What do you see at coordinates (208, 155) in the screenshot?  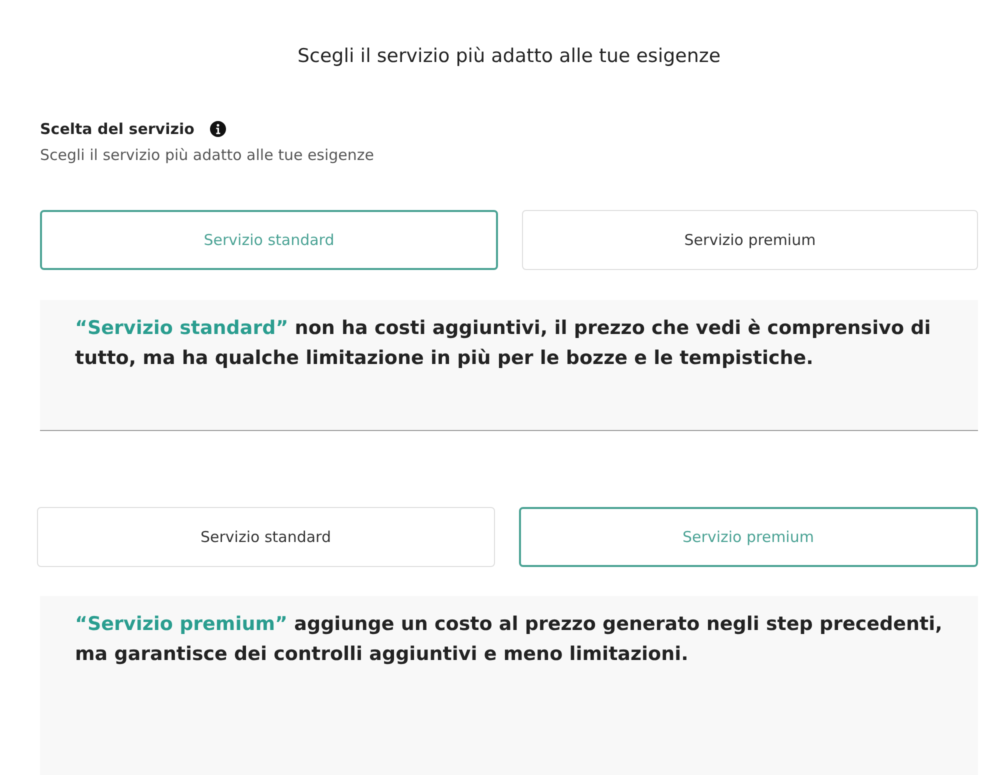 I see `section-subtitle: Scegli il servizio più adatto alle tue esigenze` at bounding box center [208, 155].